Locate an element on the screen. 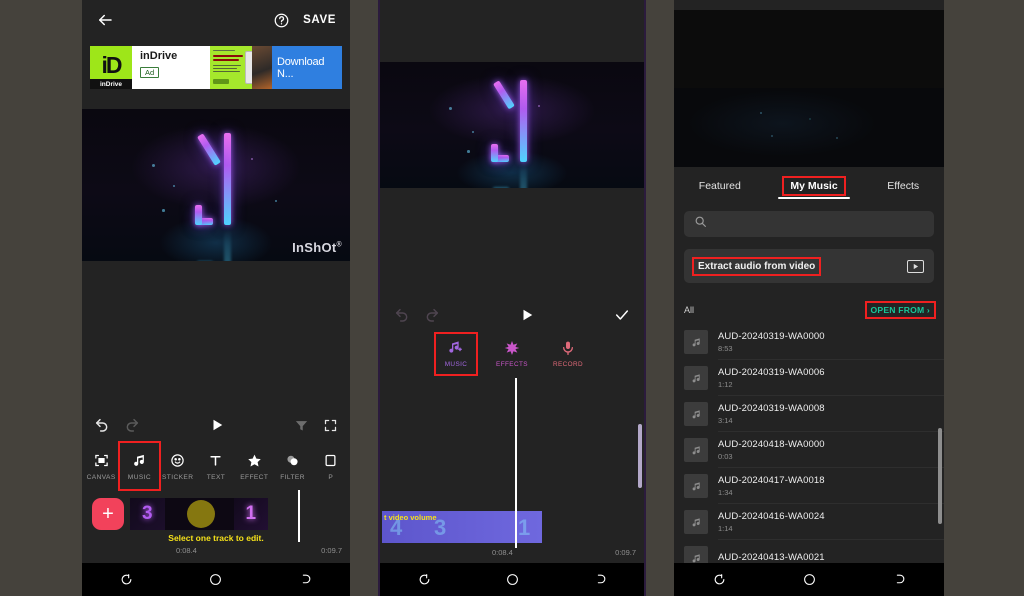 This screenshot has height=596, width=1024. fullscreen-icon is located at coordinates (330, 425).